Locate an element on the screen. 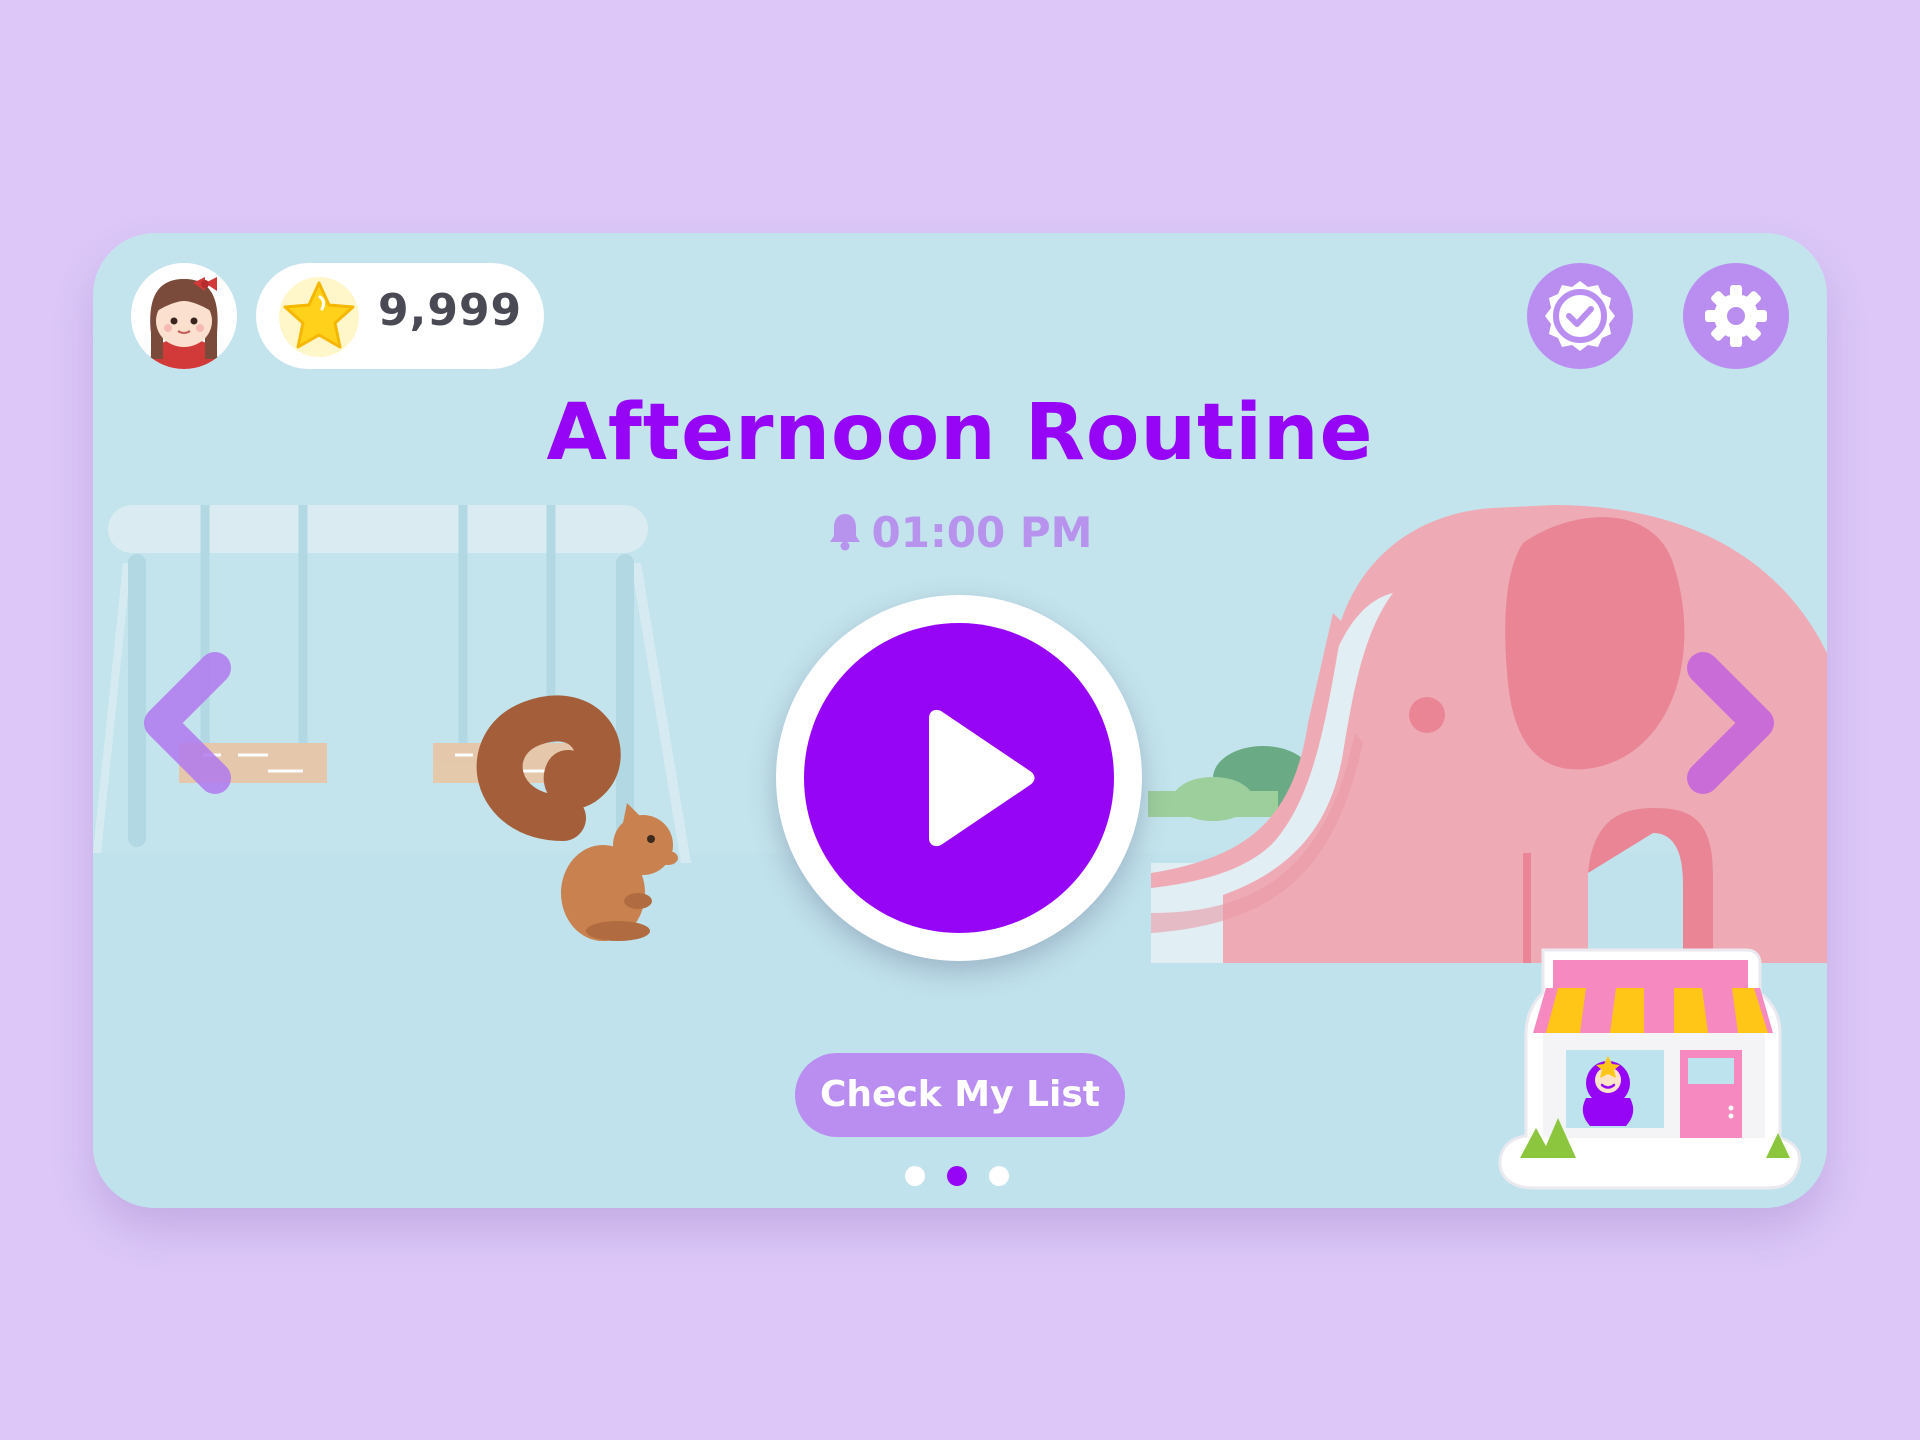 The height and width of the screenshot is (1440, 1920). check-my-list-button: Check My List is located at coordinates (960, 1095).